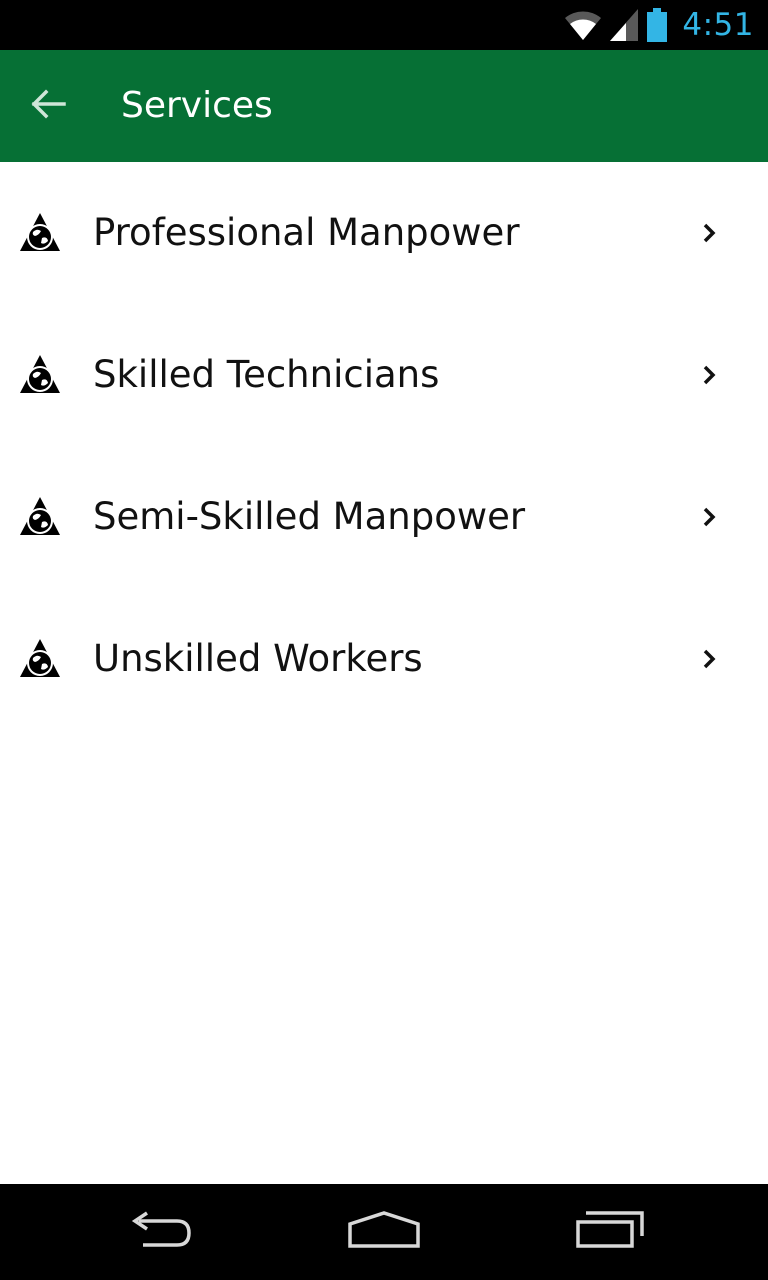  I want to click on back-button, so click(48, 106).